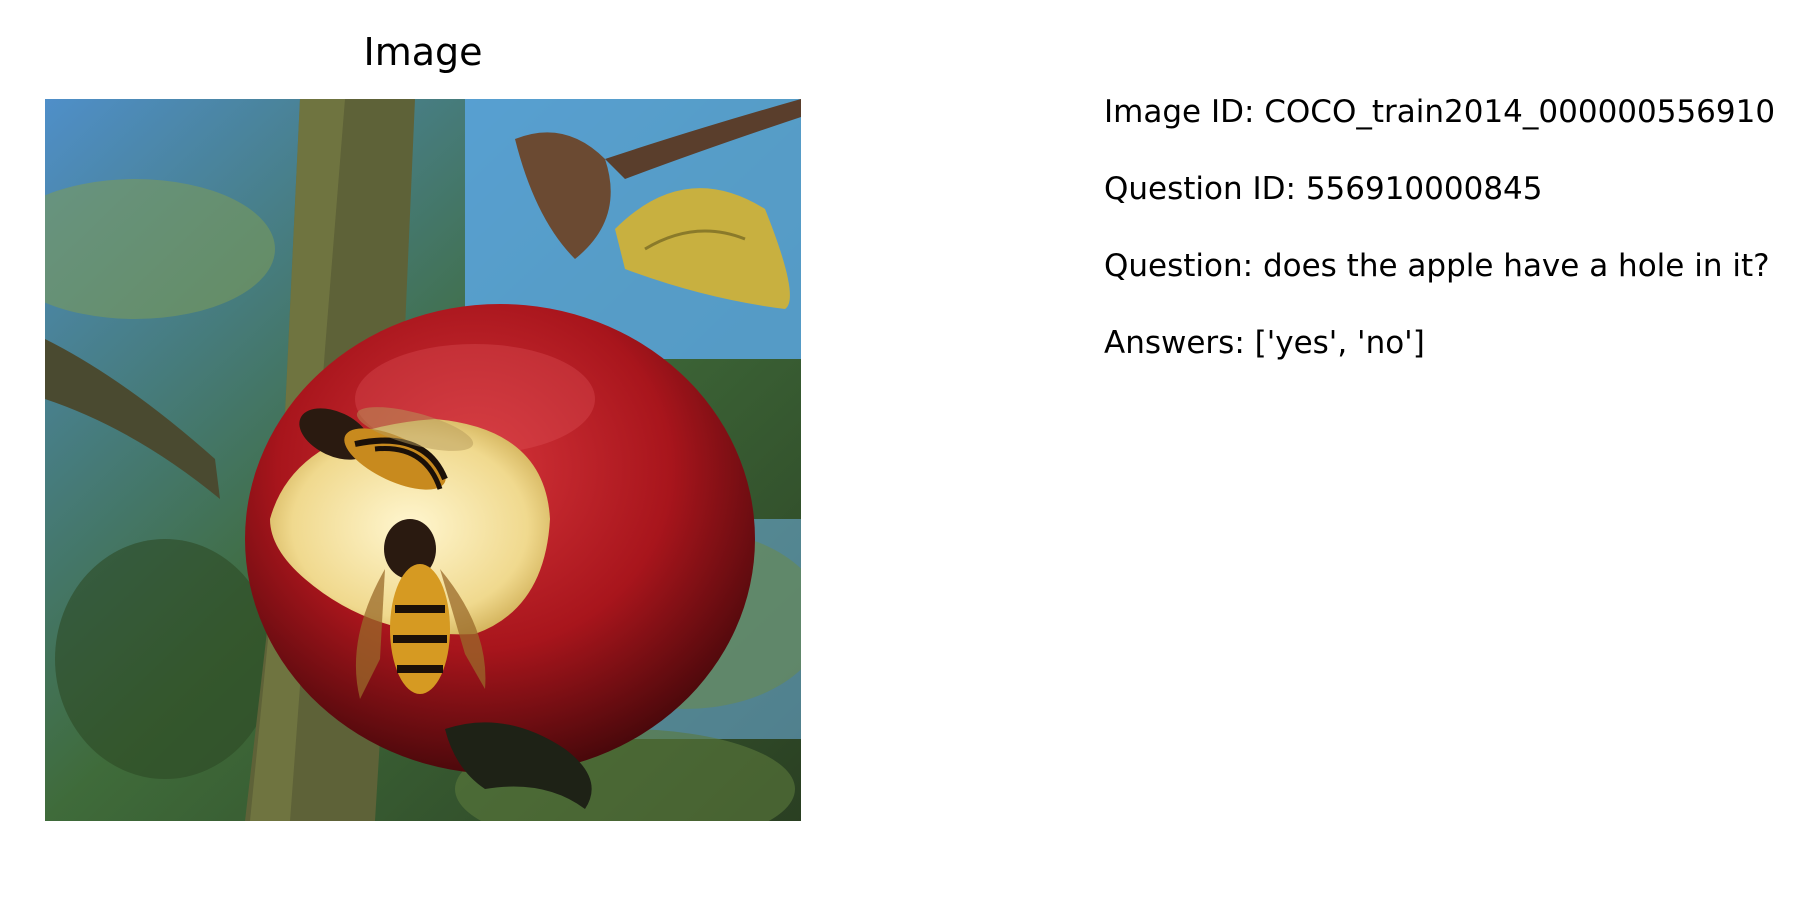  What do you see at coordinates (1264, 343) in the screenshot?
I see `answers-text: Answers: ['yes', 'no']` at bounding box center [1264, 343].